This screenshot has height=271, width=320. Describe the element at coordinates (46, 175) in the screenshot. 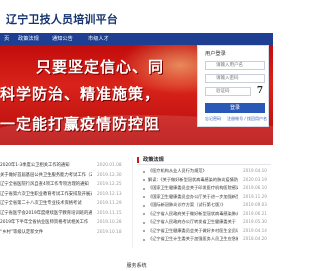

I see `news-title: 关于做好首届基层公共卫生服务能力考试工作（2020` at that location.